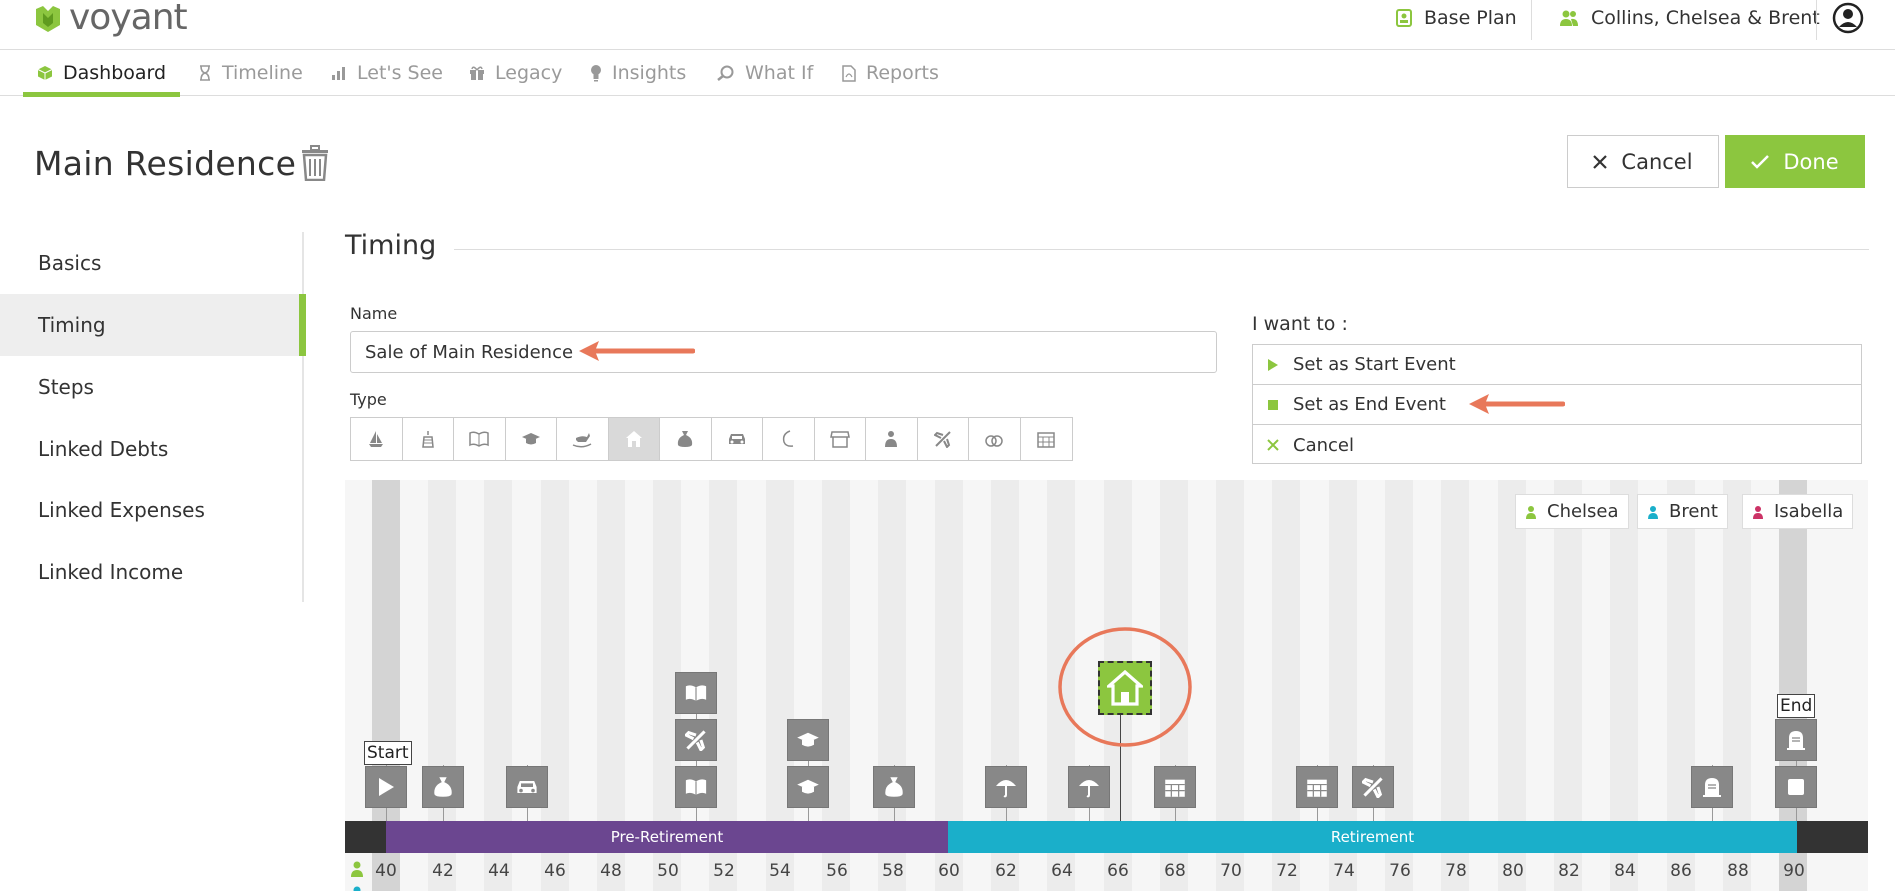 The height and width of the screenshot is (891, 1895). What do you see at coordinates (1760, 161) in the screenshot?
I see `check-icon` at bounding box center [1760, 161].